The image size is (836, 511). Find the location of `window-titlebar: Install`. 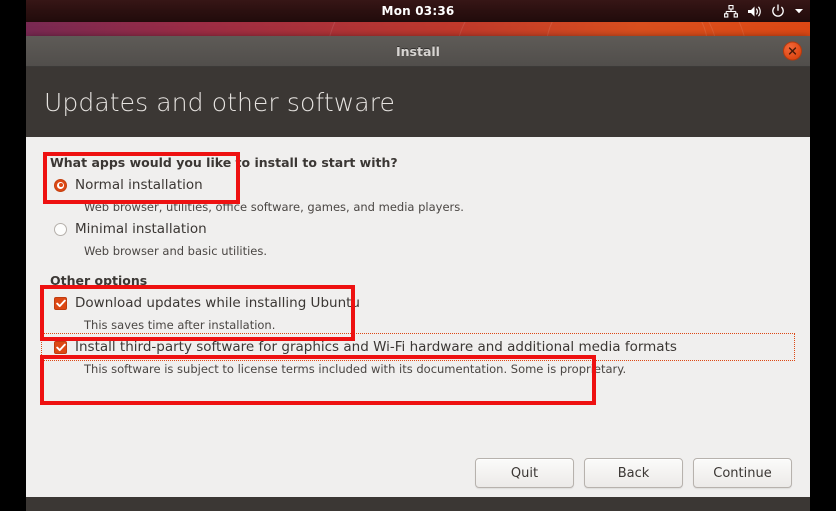

window-titlebar: Install is located at coordinates (418, 51).